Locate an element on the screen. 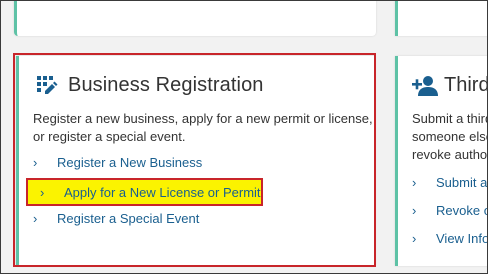  link-label: Apply for a New License or Permit is located at coordinates (162, 192).